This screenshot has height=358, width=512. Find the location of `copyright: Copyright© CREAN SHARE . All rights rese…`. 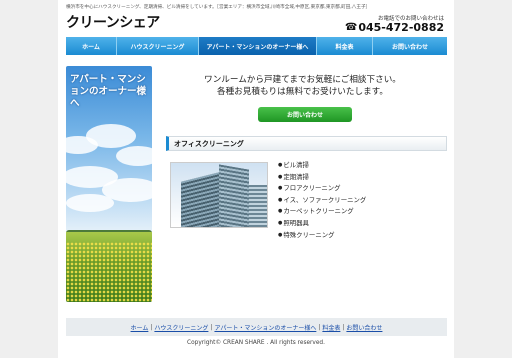

copyright: Copyright© CREAN SHARE . All rights rese… is located at coordinates (256, 343).